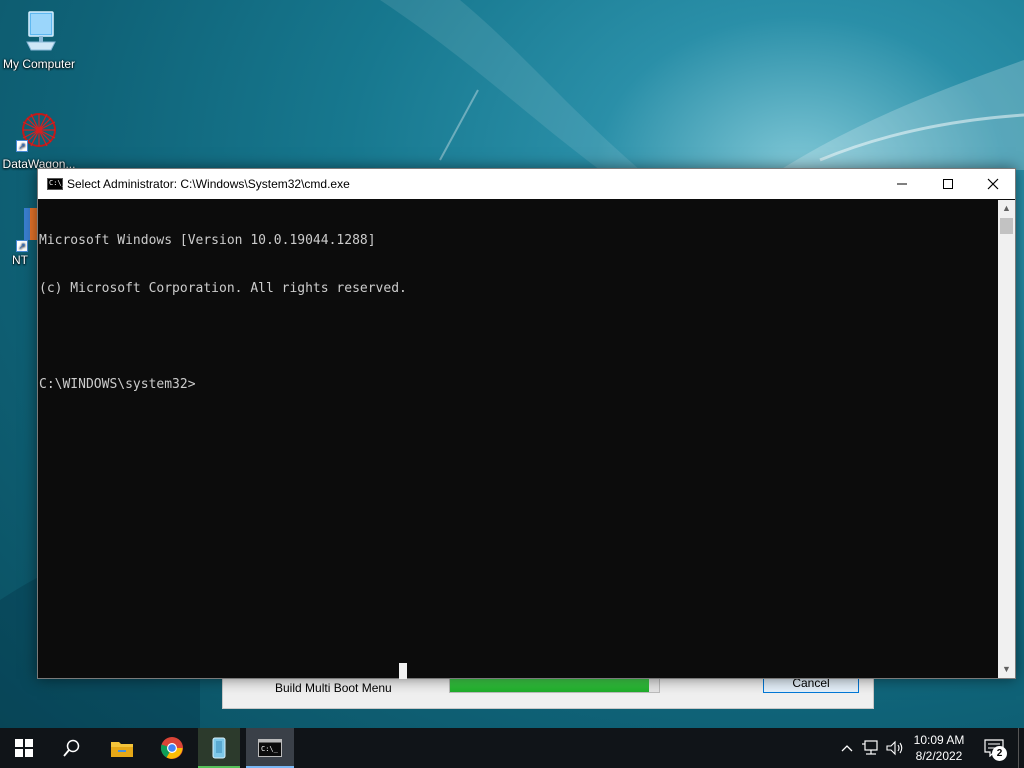 This screenshot has width=1024, height=768. What do you see at coordinates (1021, 748) in the screenshot?
I see `show-desktop-button` at bounding box center [1021, 748].